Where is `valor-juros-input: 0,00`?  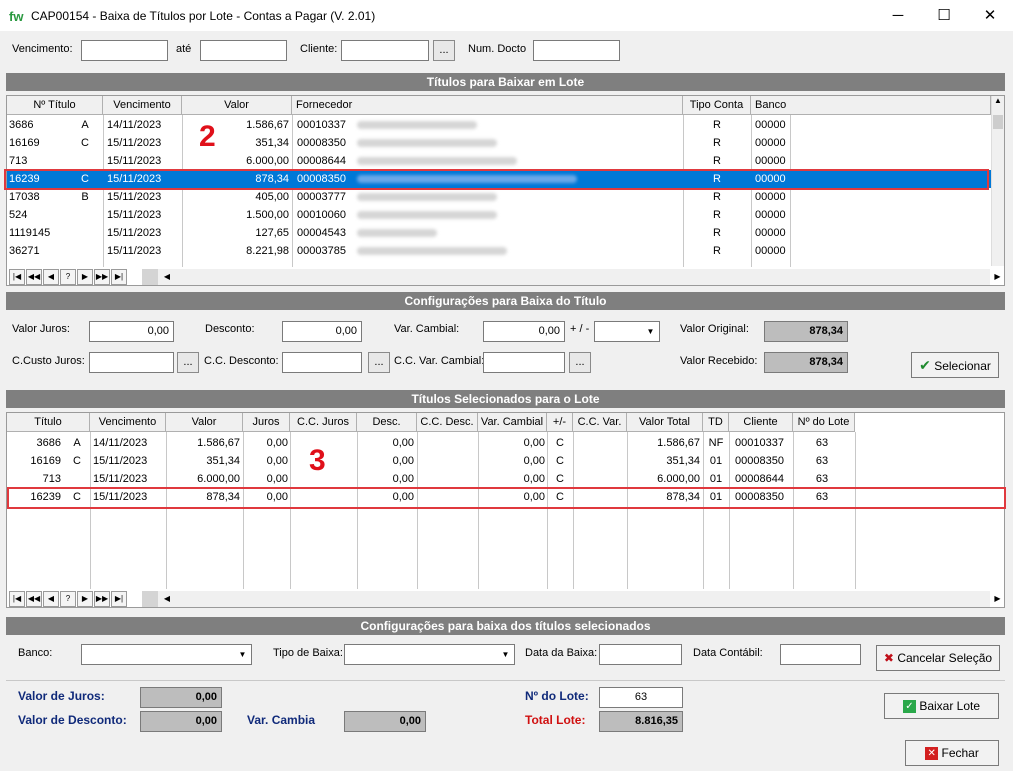
valor-juros-input: 0,00 is located at coordinates (131, 331).